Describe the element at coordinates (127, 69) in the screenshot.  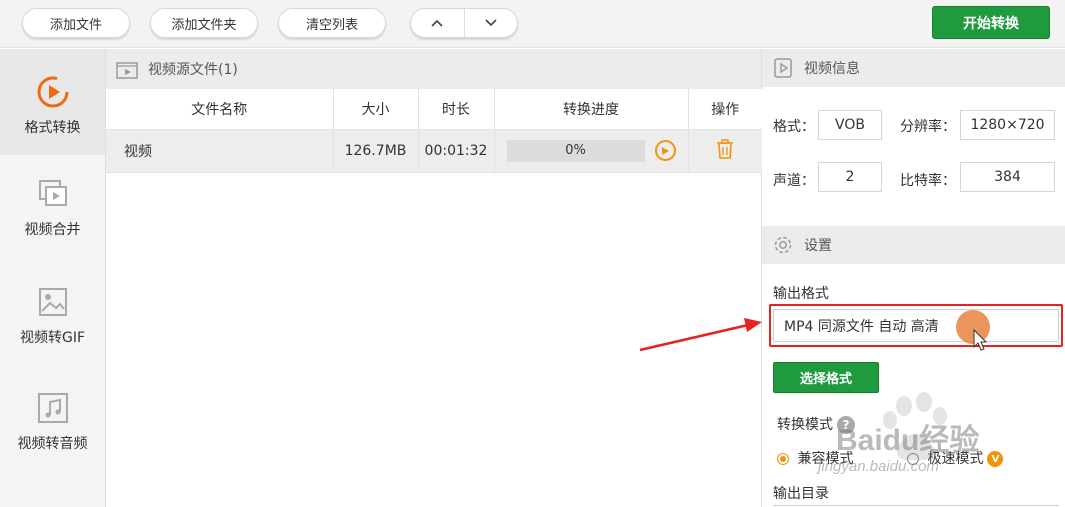
I see `video-source-icon` at that location.